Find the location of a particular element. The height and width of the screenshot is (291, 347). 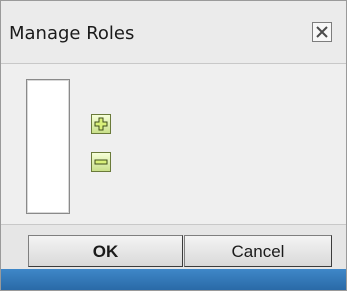

roles-list is located at coordinates (48, 146).